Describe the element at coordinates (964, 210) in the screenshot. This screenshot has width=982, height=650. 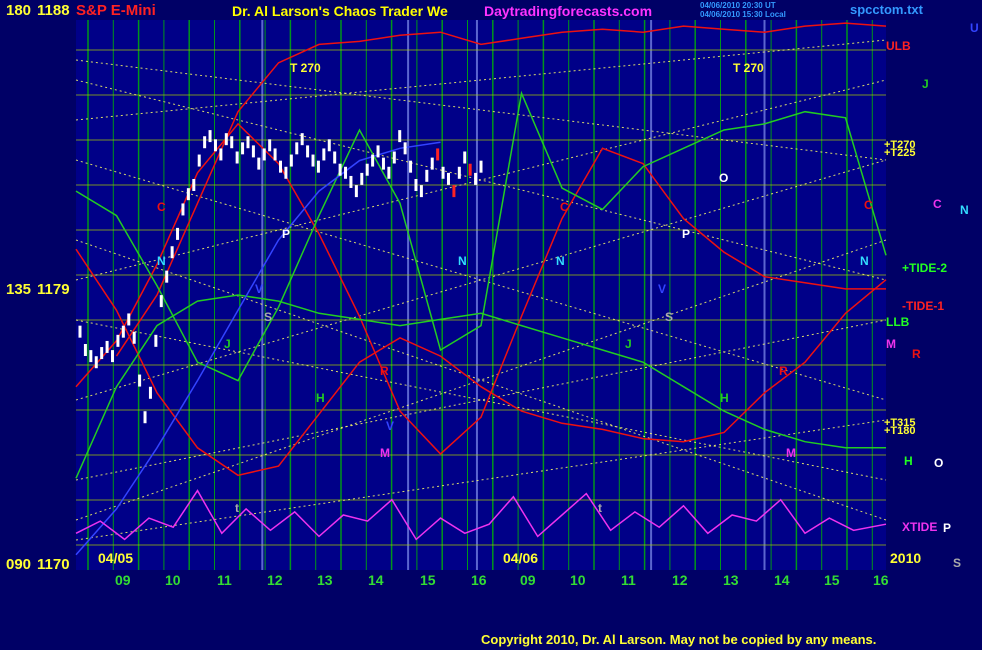
I see `label-n-right: N` at that location.